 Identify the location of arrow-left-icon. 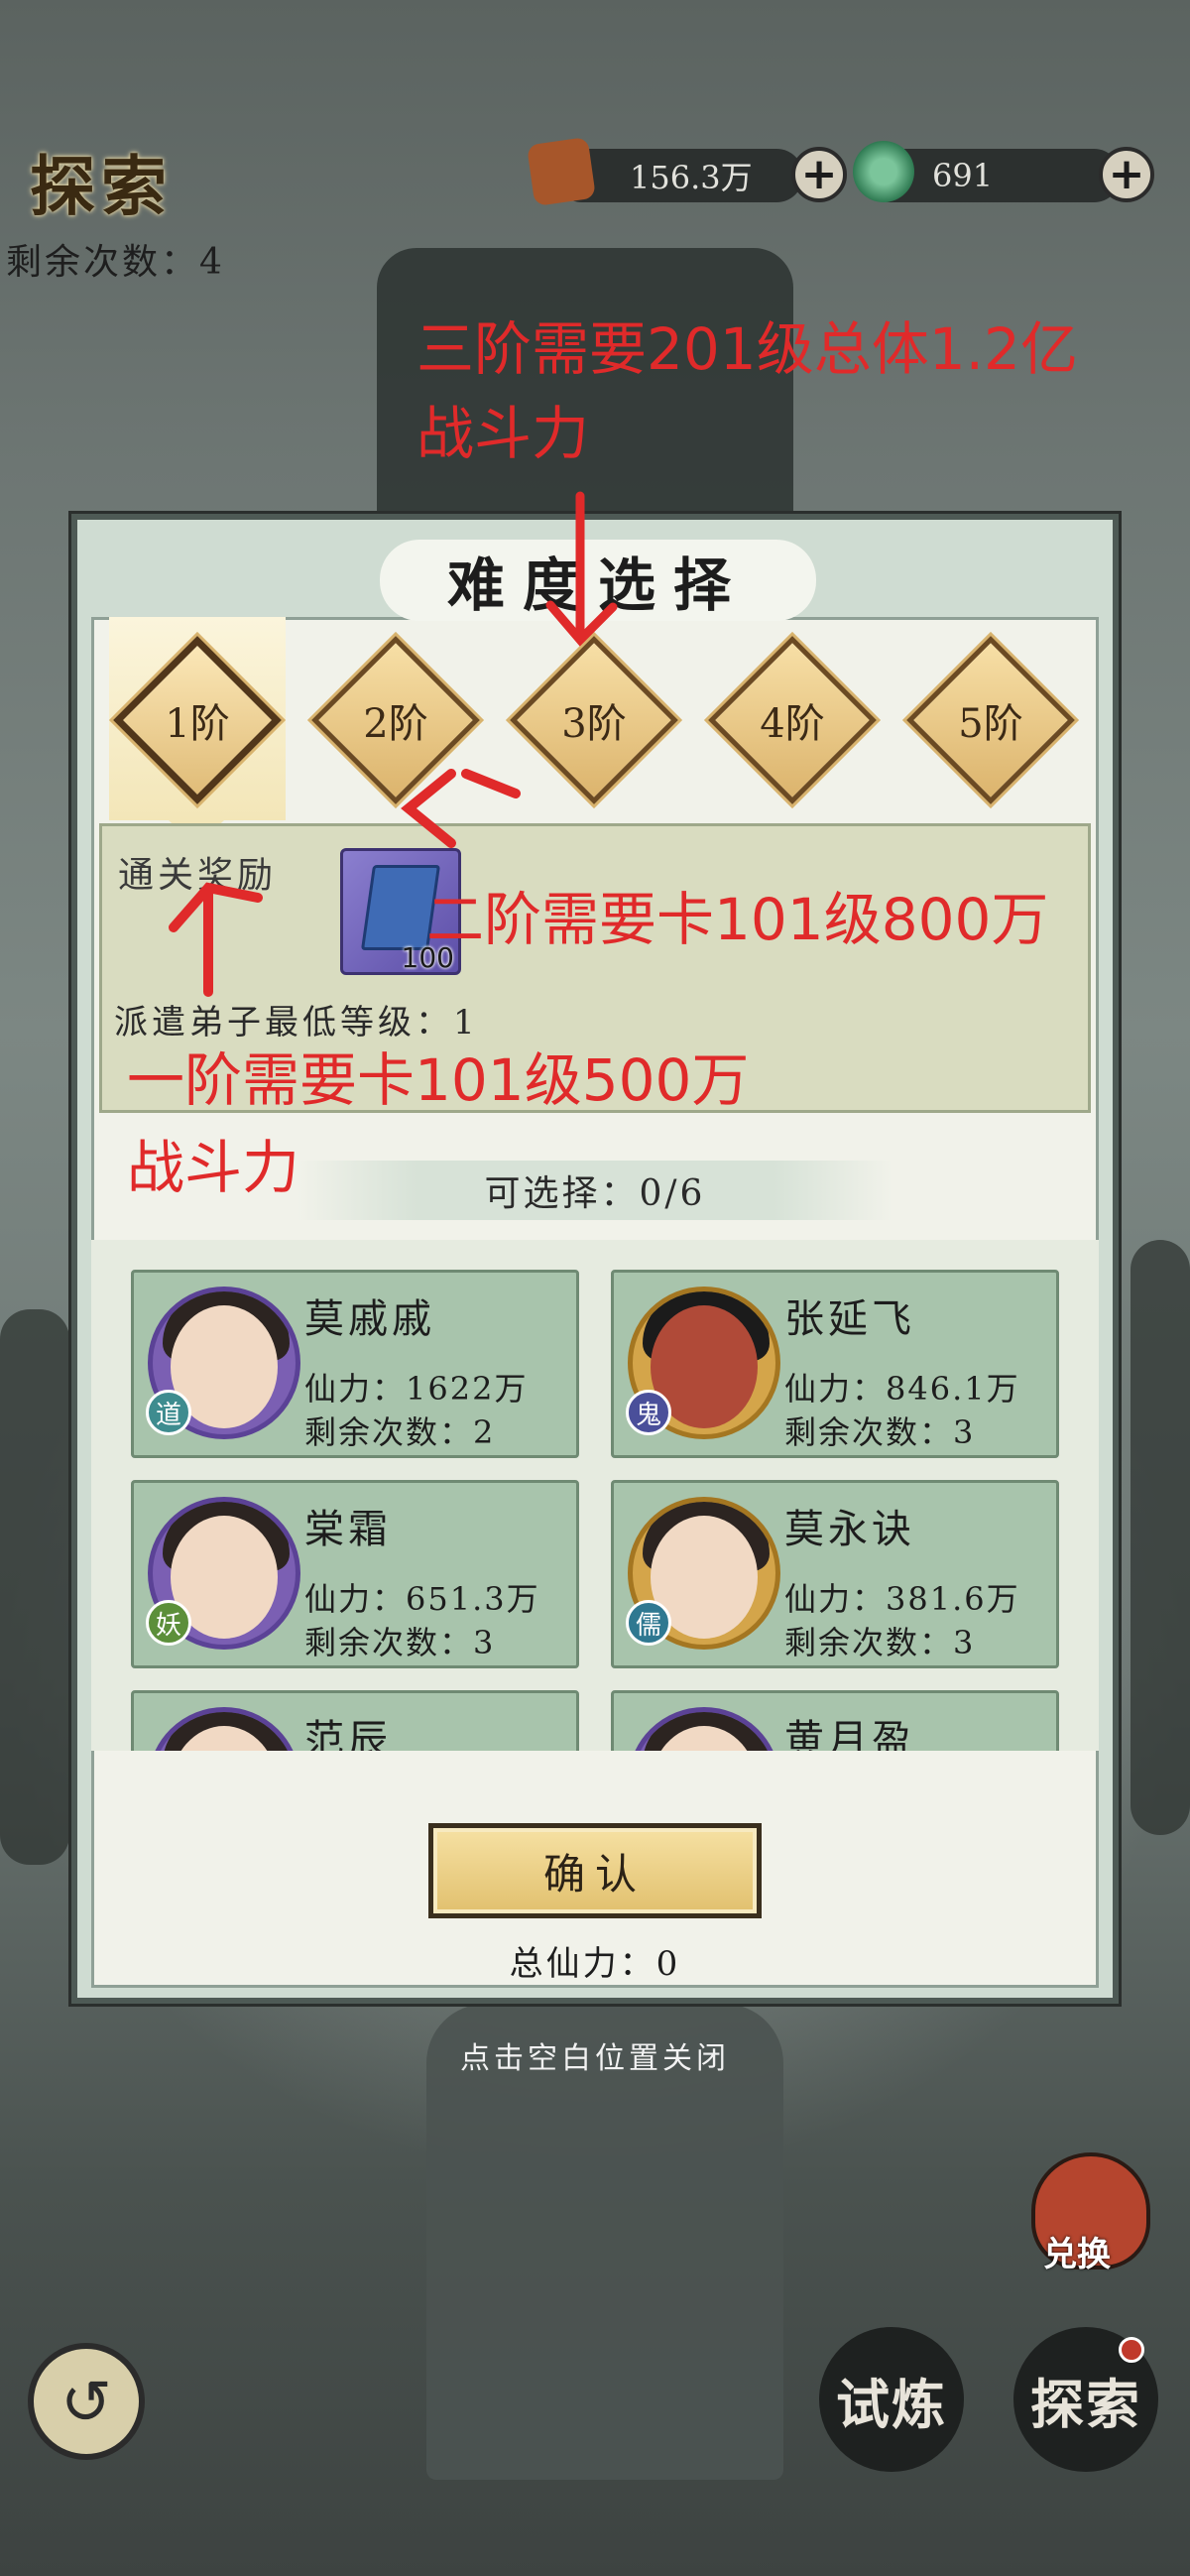
(461, 808).